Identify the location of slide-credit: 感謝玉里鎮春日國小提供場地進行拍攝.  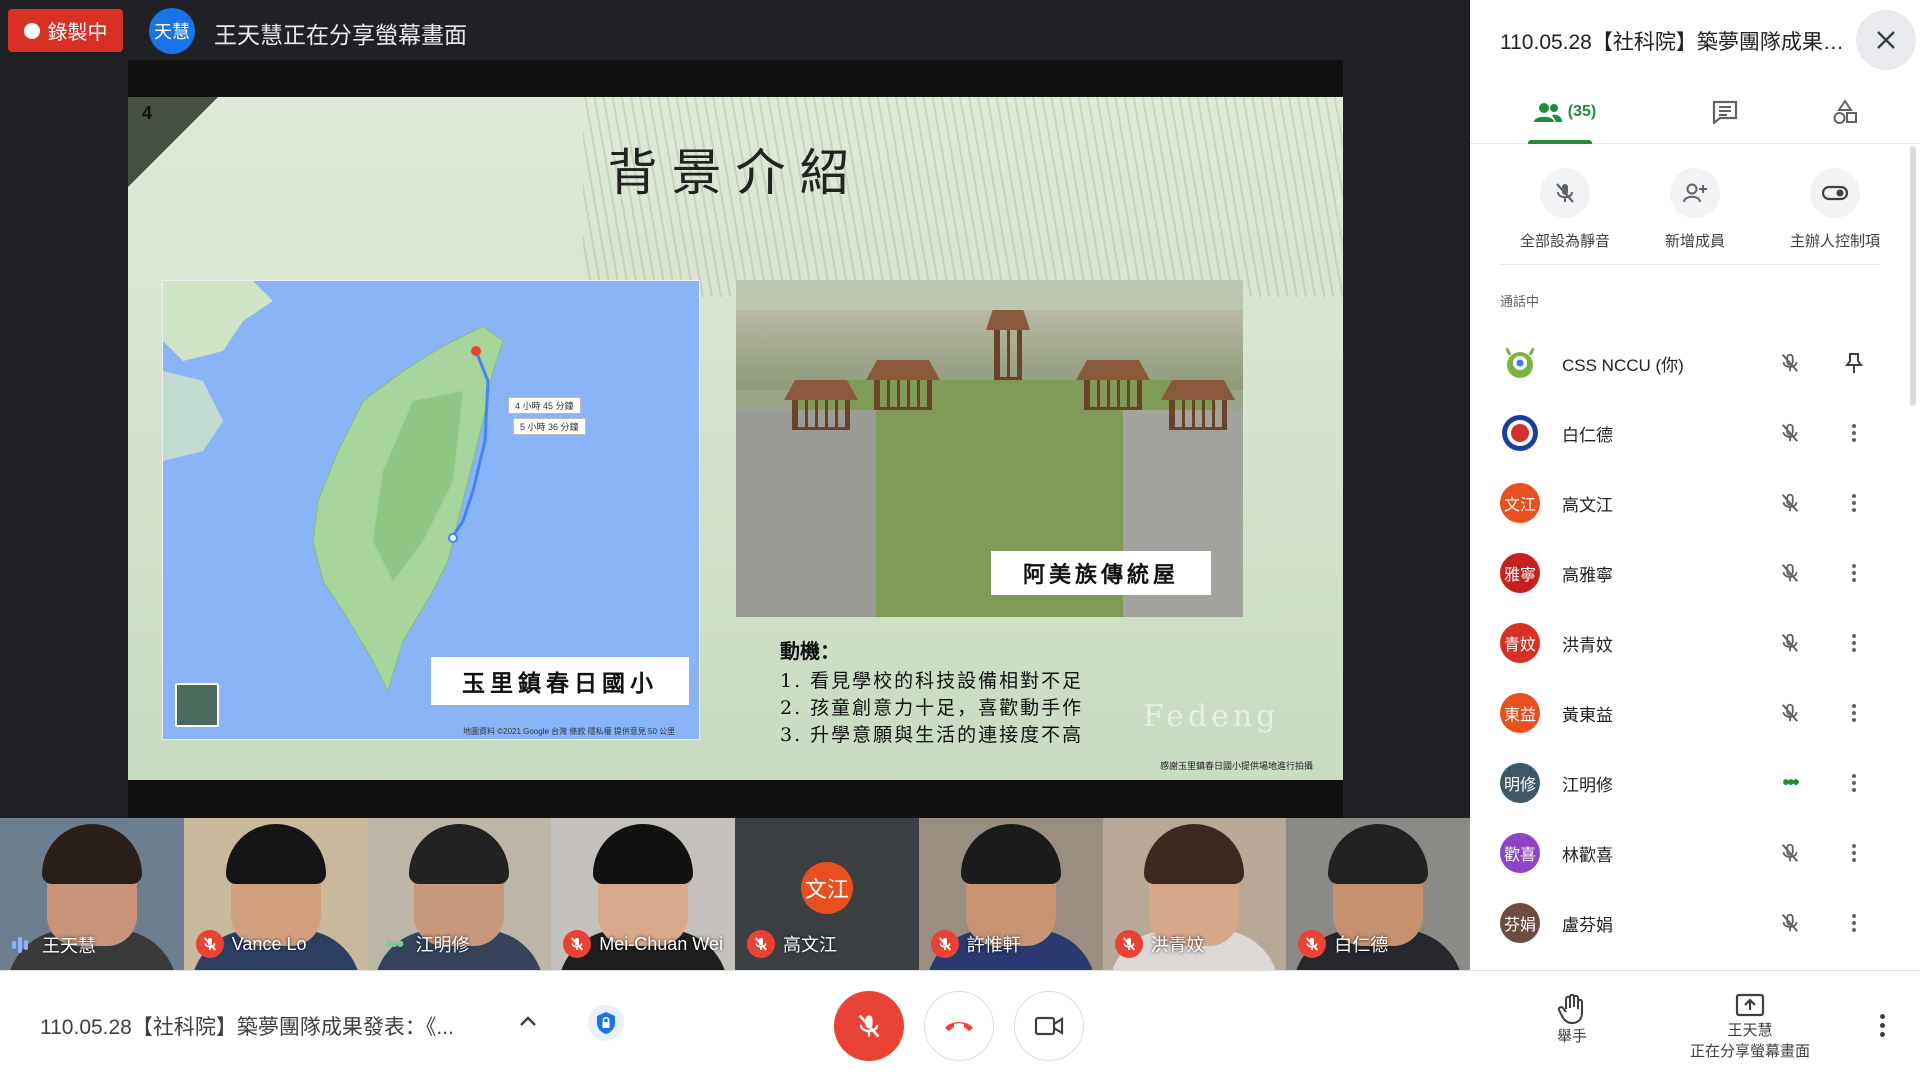
(1236, 766).